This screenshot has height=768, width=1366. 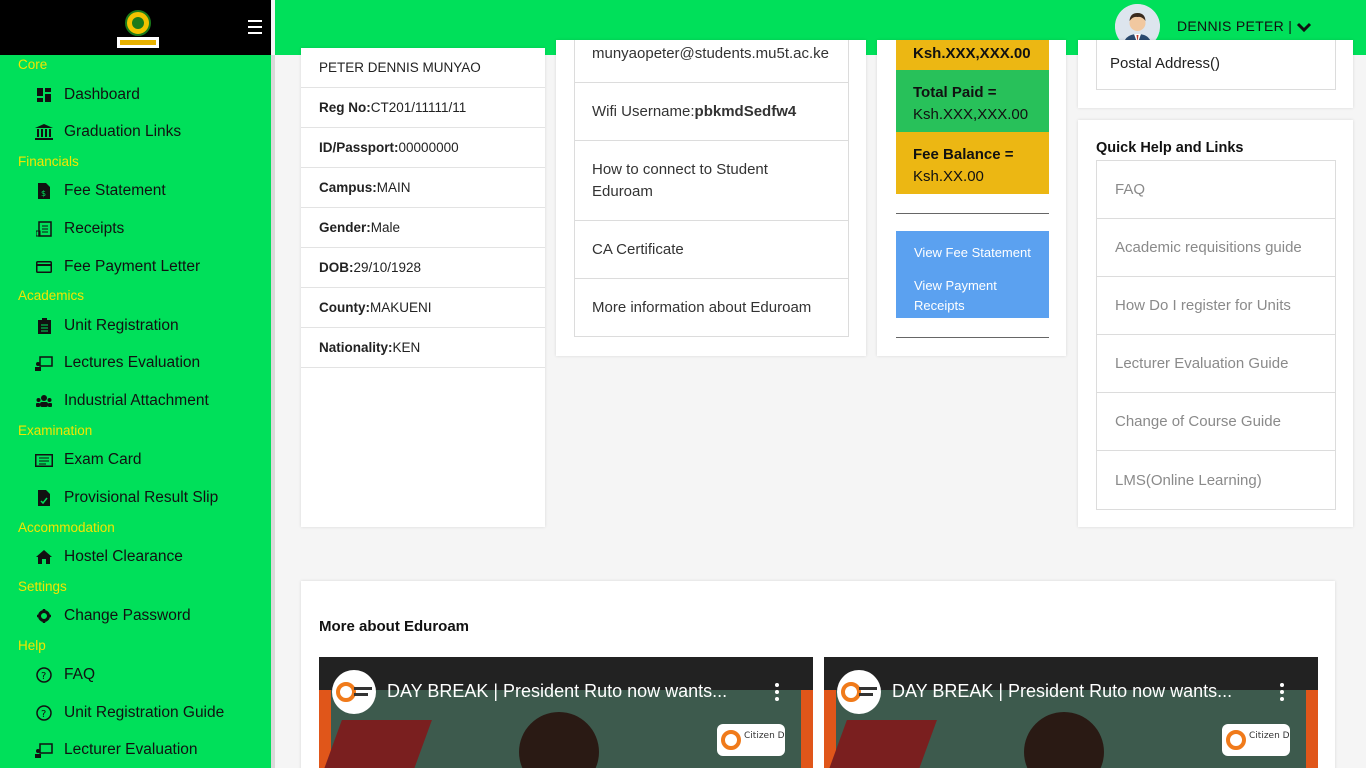 I want to click on fee-total-billed: Ksh.XXX,XXX.00, so click(x=972, y=55).